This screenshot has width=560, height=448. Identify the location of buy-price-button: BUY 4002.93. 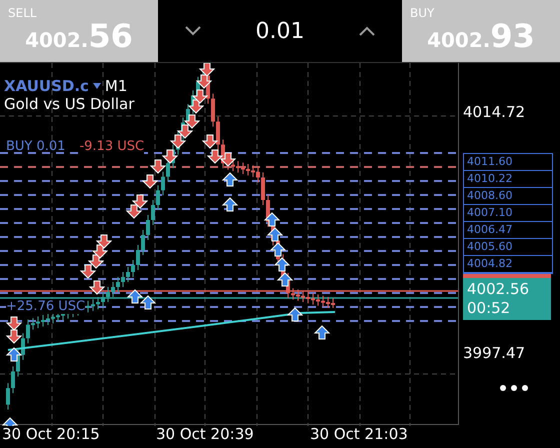
(481, 31).